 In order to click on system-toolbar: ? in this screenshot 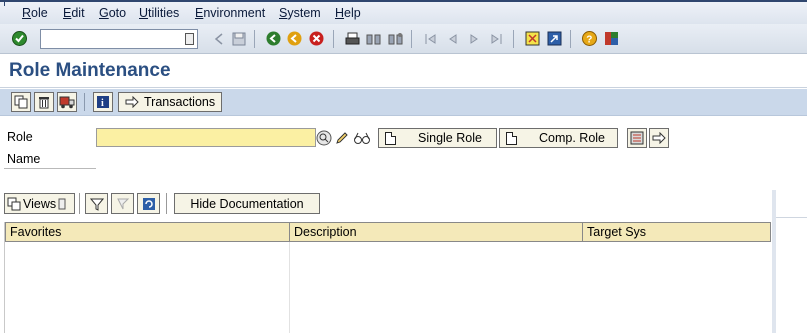, I will do `click(403, 39)`.